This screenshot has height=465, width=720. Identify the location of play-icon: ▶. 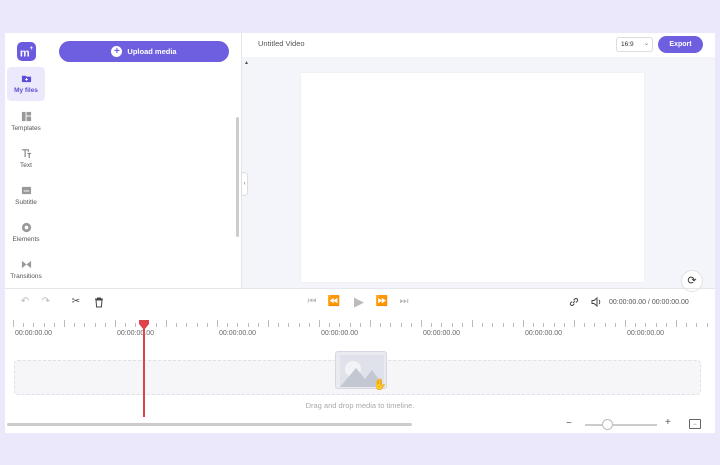
(359, 302).